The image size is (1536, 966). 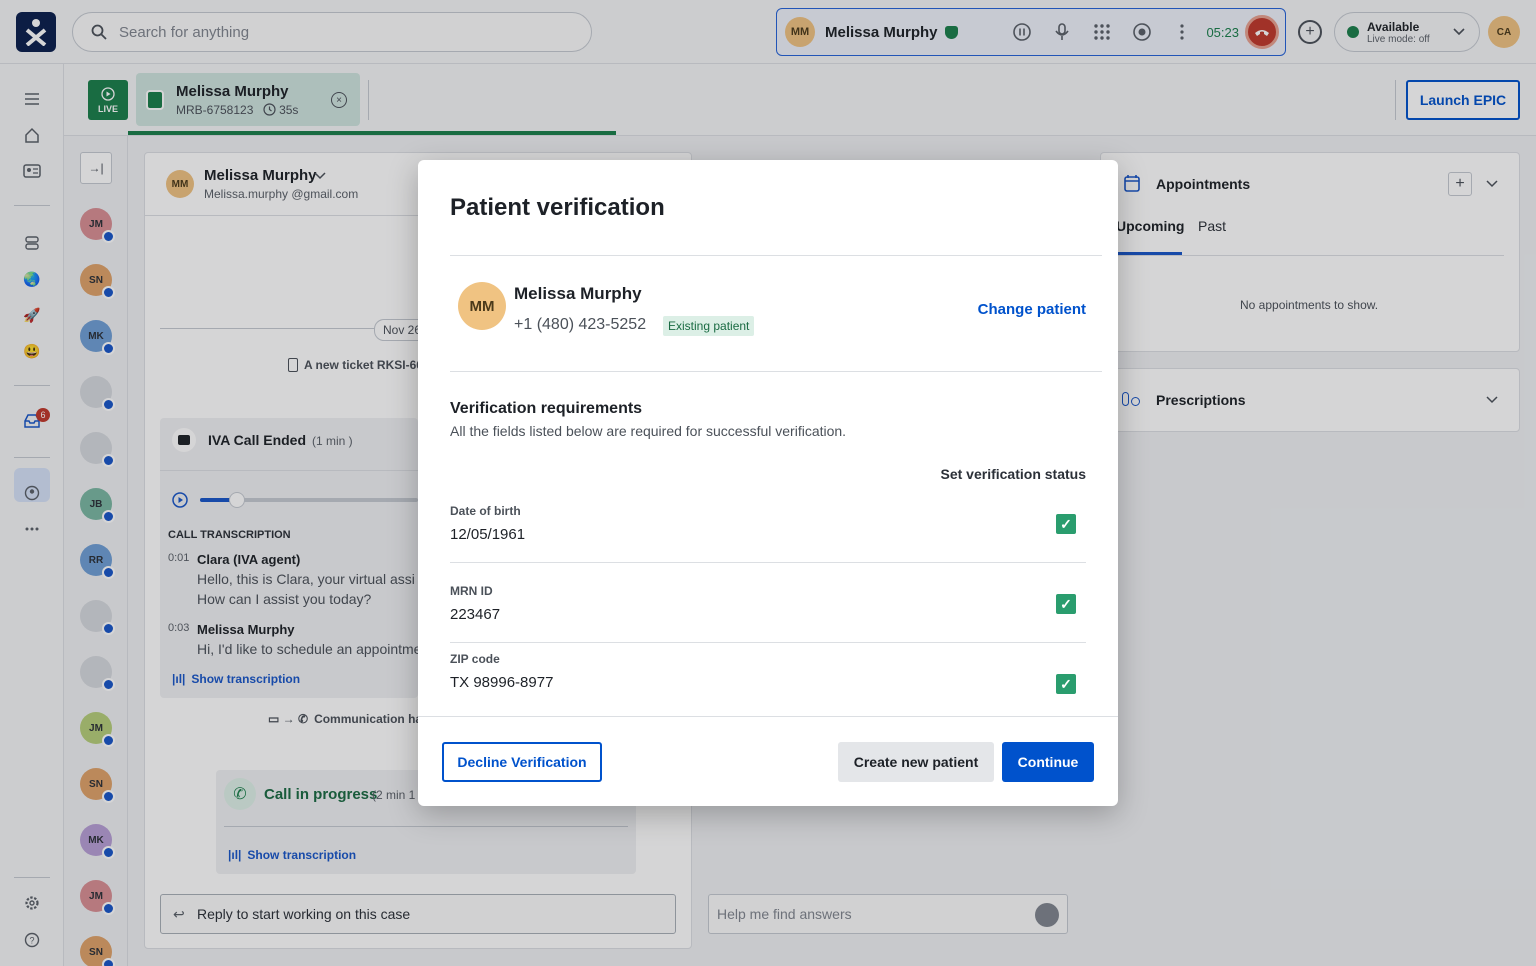 What do you see at coordinates (768, 523) in the screenshot?
I see `field-date-of-birth: Date of birth 12/05/1961 ✓` at bounding box center [768, 523].